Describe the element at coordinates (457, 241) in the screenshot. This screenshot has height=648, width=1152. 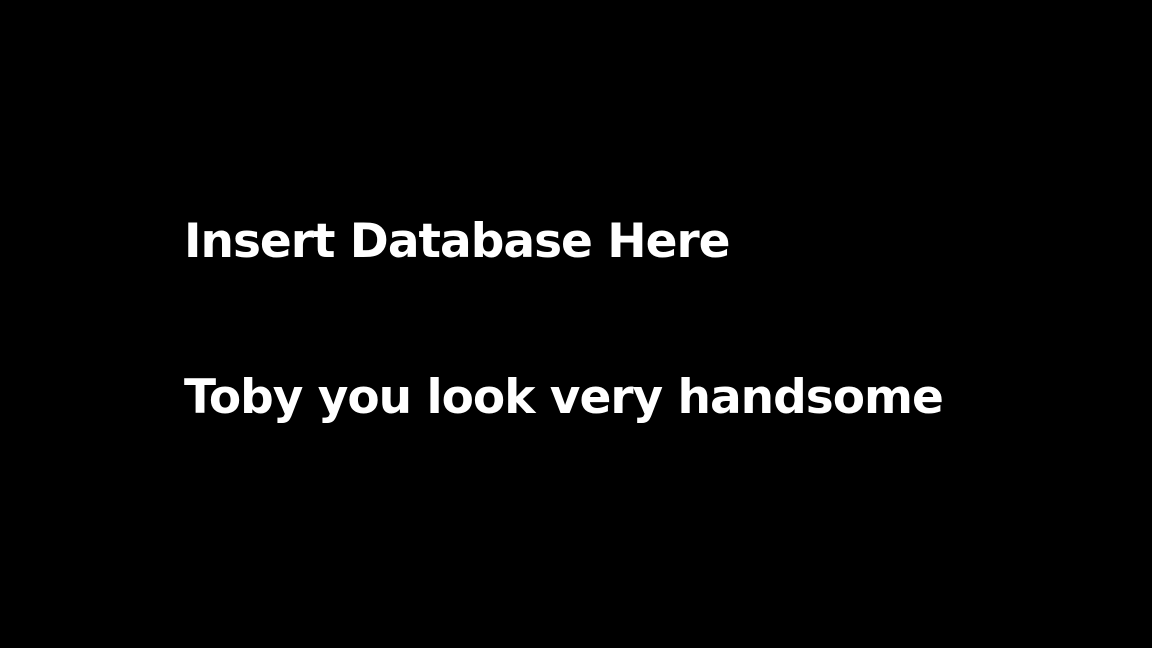
I see `slide-text-line-1: Insert Database Here` at that location.